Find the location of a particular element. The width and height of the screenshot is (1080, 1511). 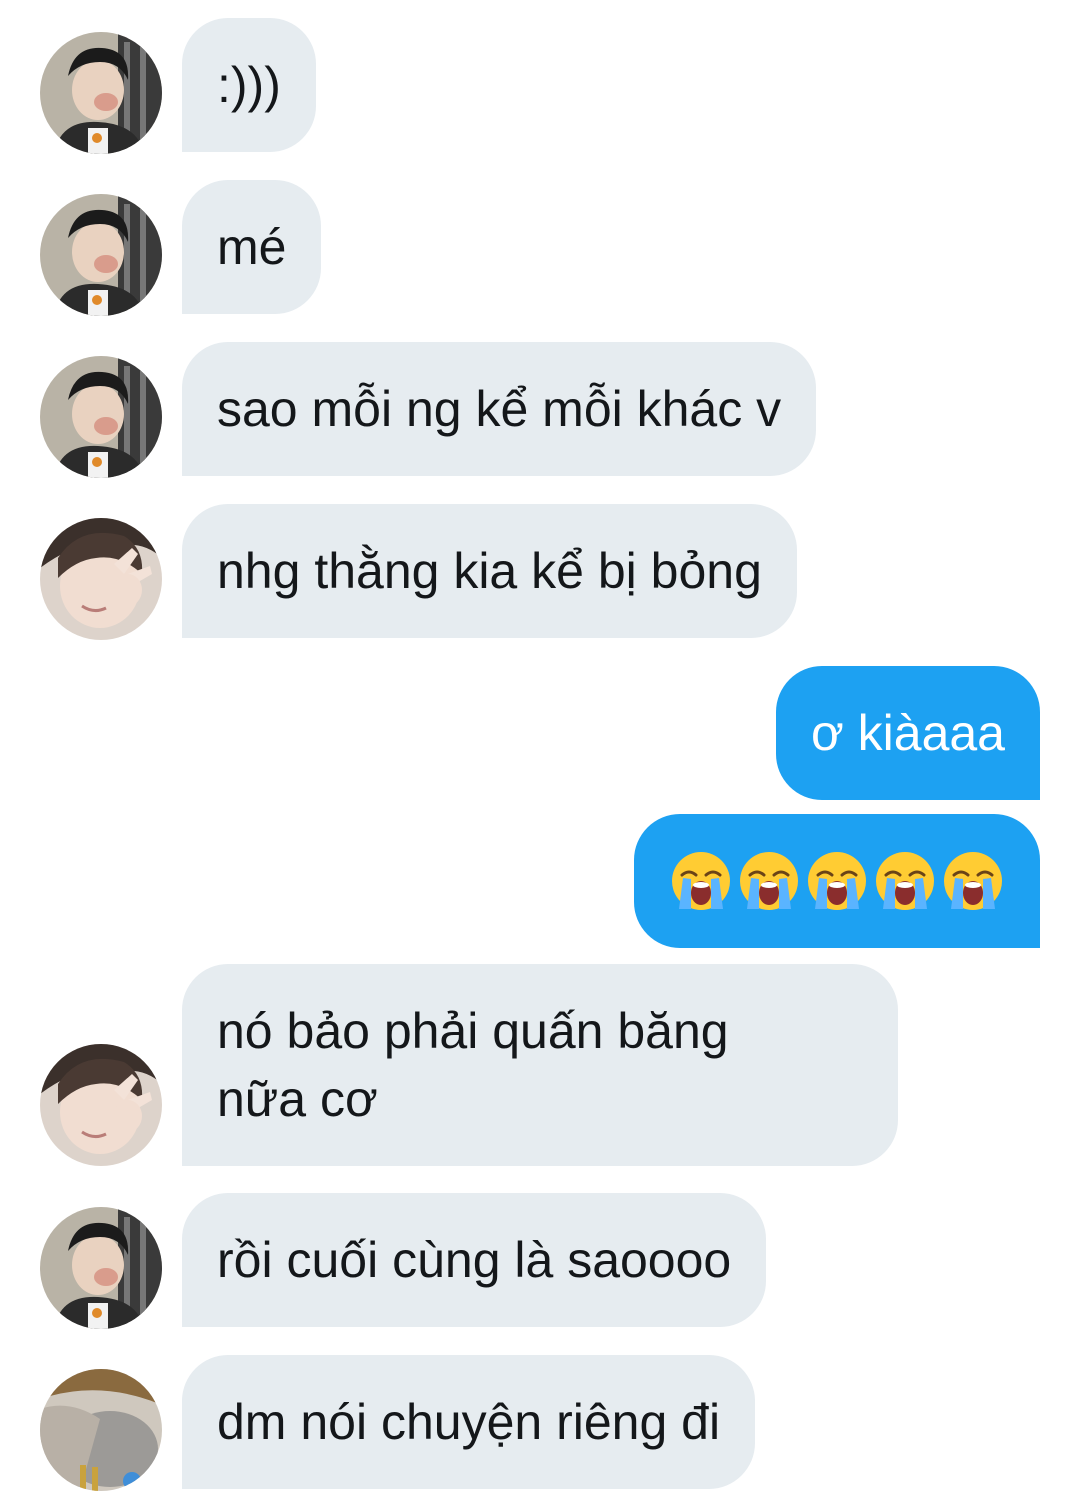

message-row: sao mỗi ng kể mỗi khác v is located at coordinates (540, 410).